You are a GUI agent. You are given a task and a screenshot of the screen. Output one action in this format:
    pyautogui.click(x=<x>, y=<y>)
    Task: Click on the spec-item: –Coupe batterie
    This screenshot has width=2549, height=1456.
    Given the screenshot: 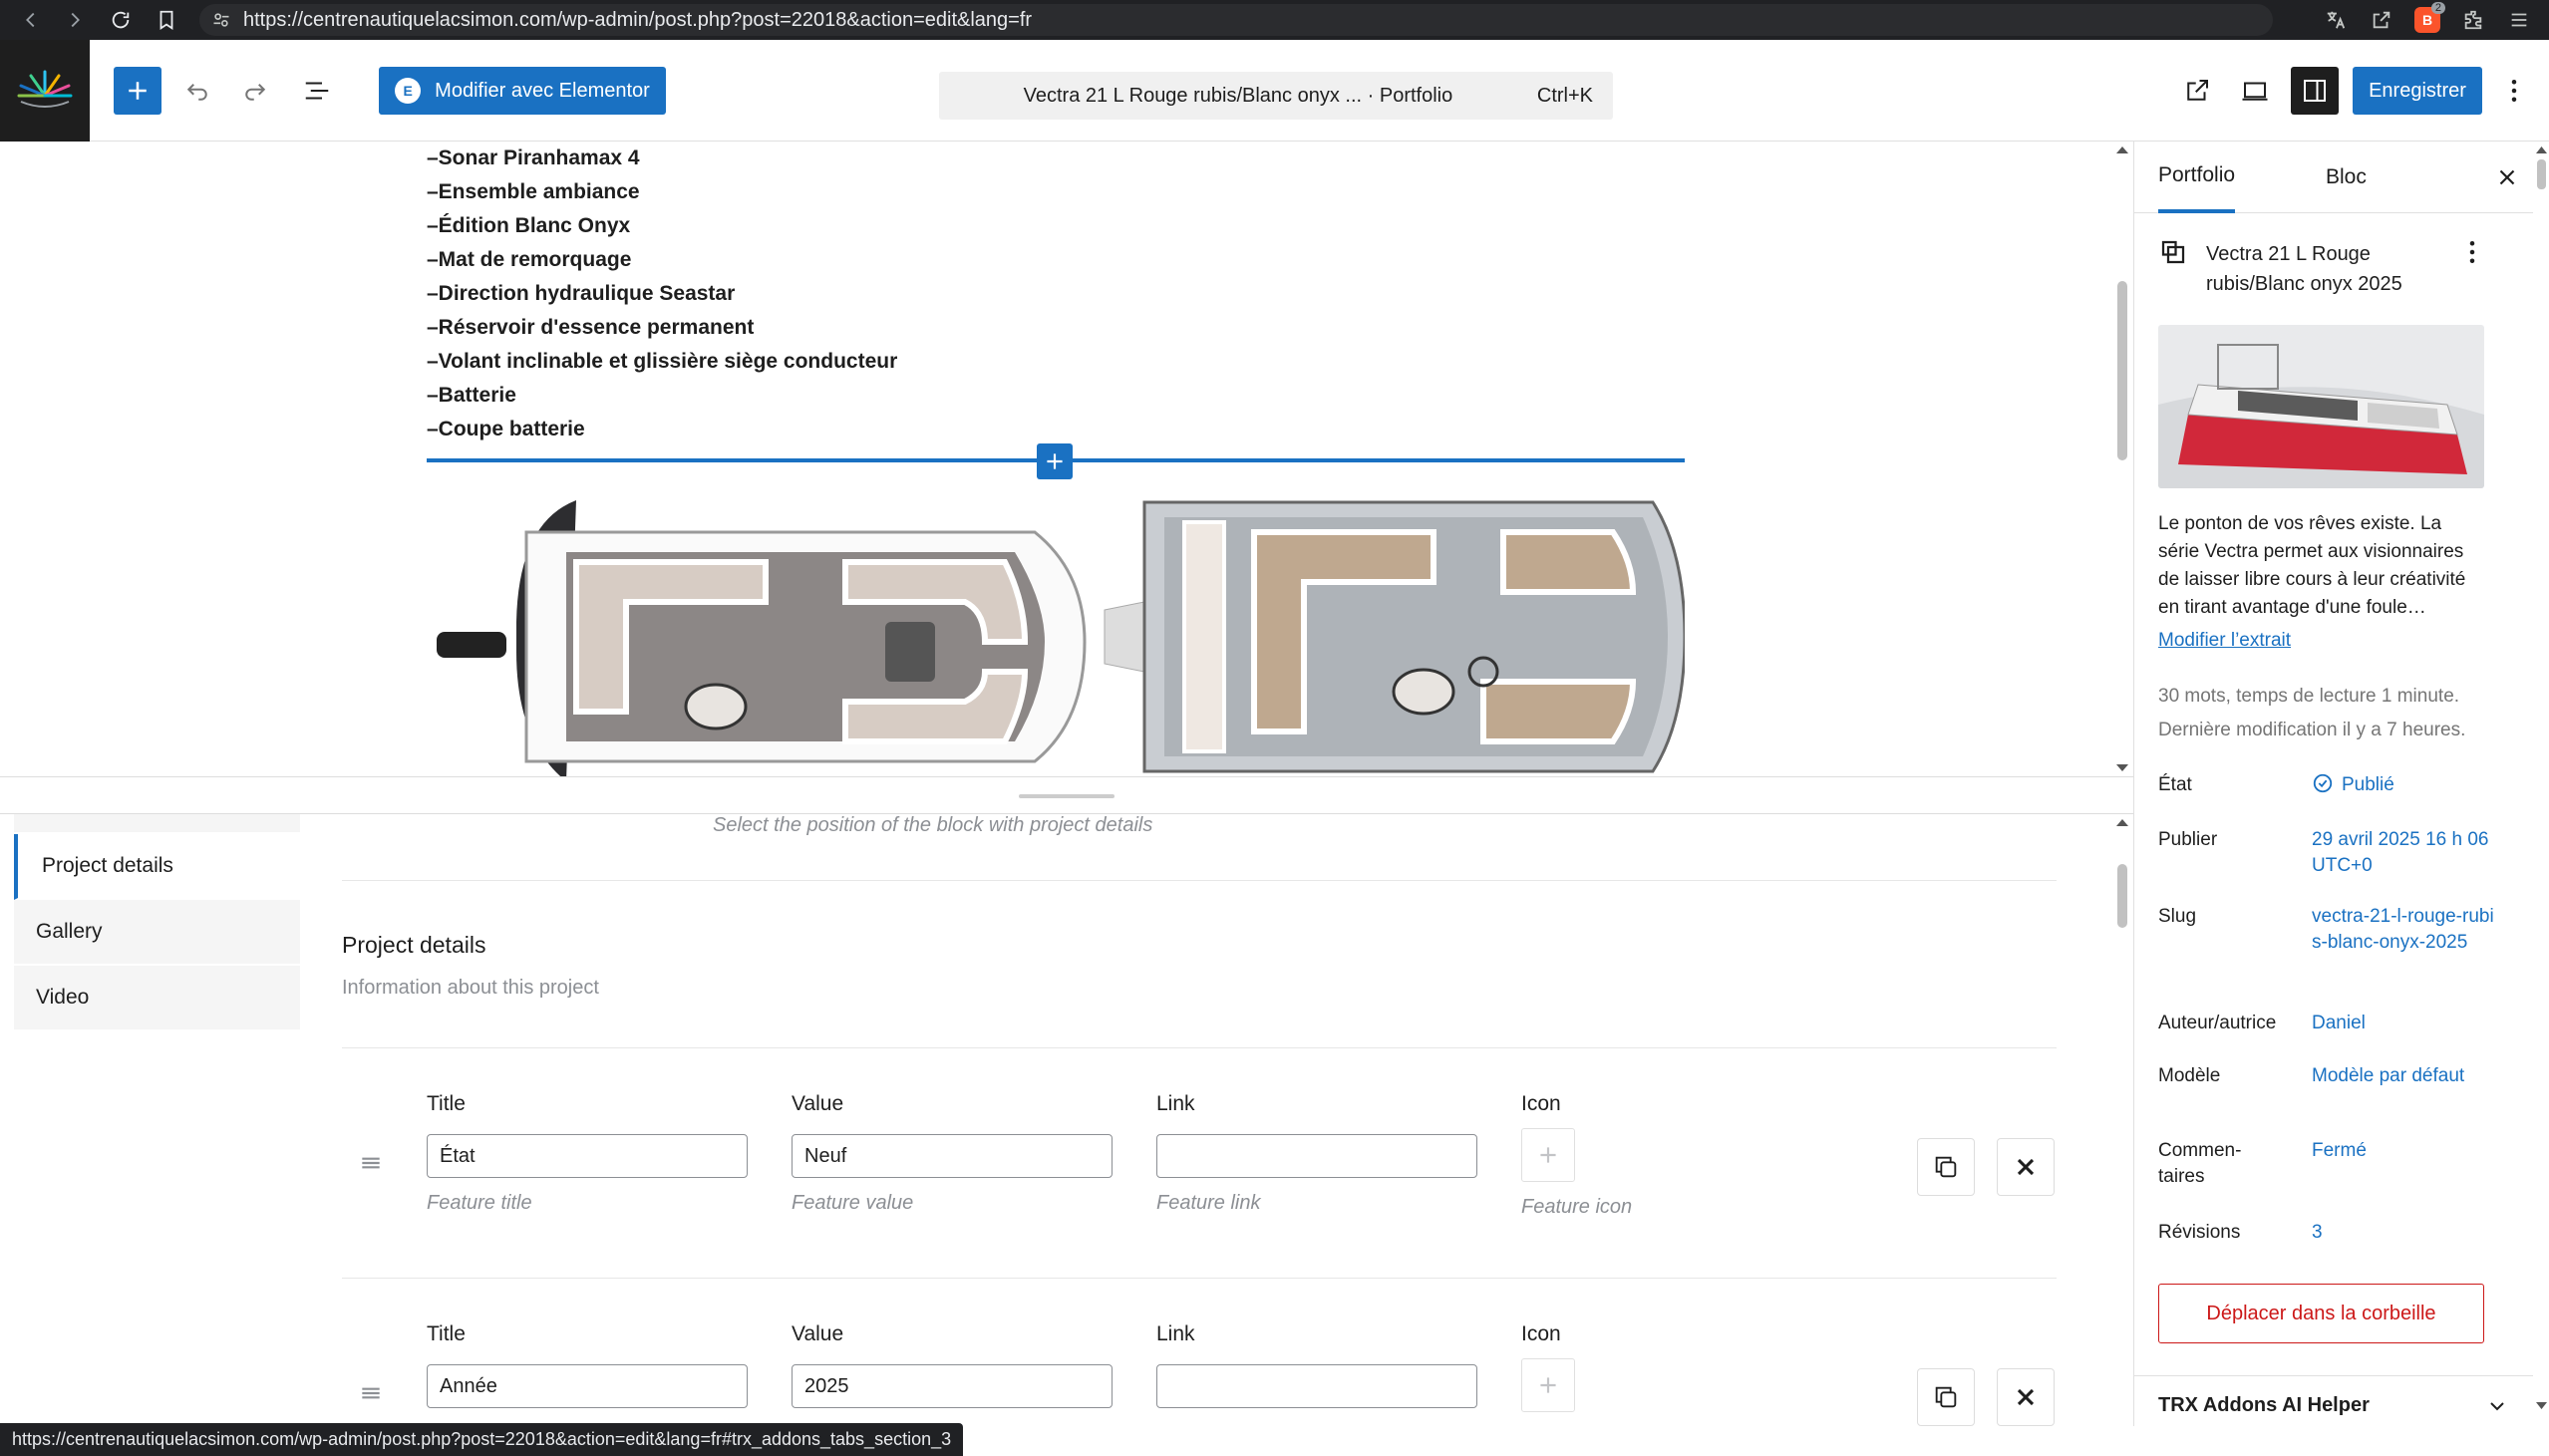 What is the action you would take?
    pyautogui.click(x=662, y=429)
    